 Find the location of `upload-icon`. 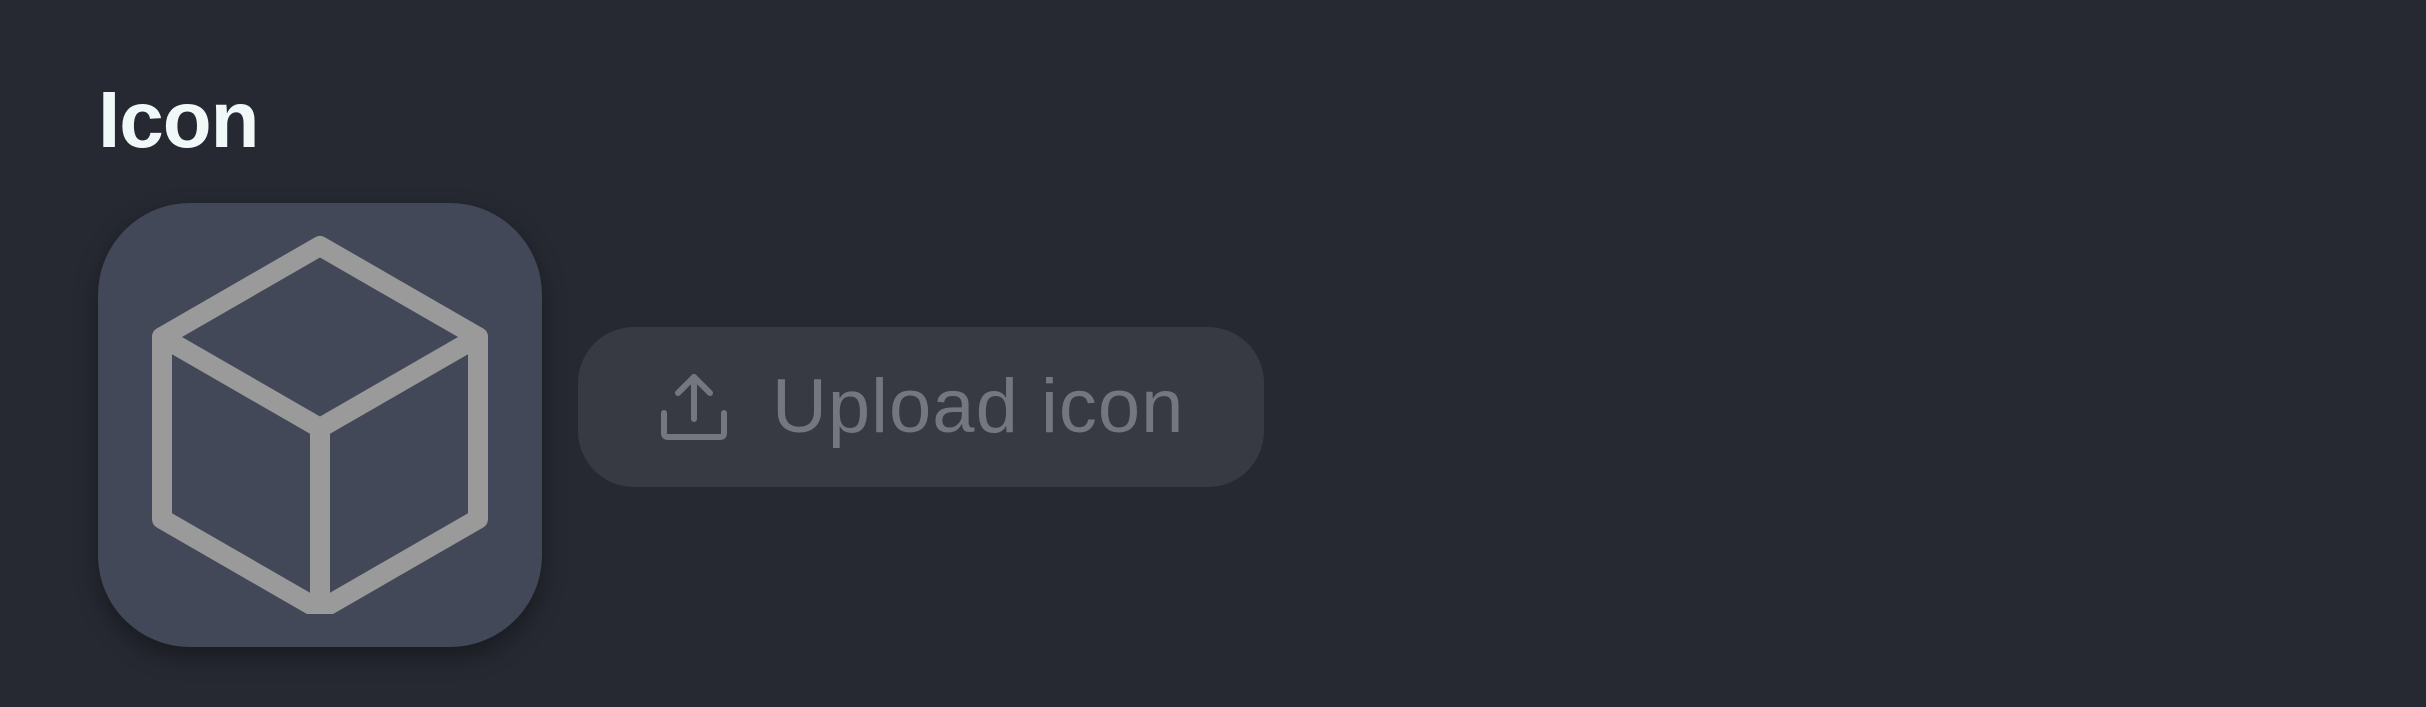

upload-icon is located at coordinates (694, 407).